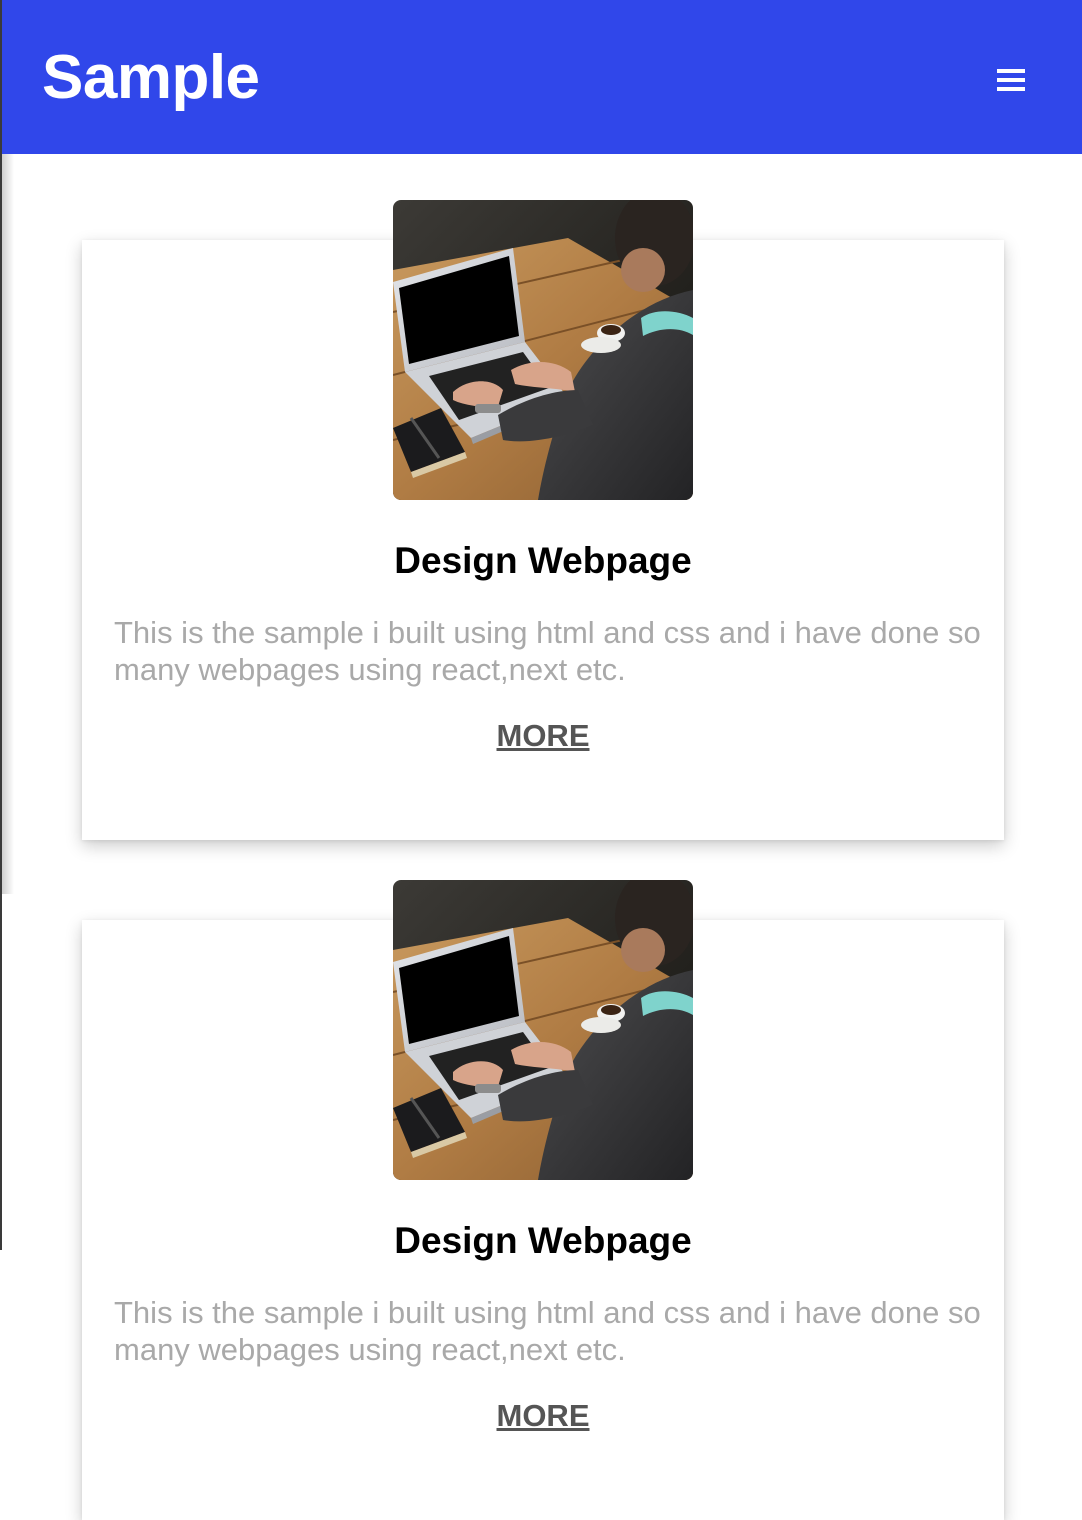 The height and width of the screenshot is (1520, 1082). I want to click on window-left-shadow, so click(7, 524).